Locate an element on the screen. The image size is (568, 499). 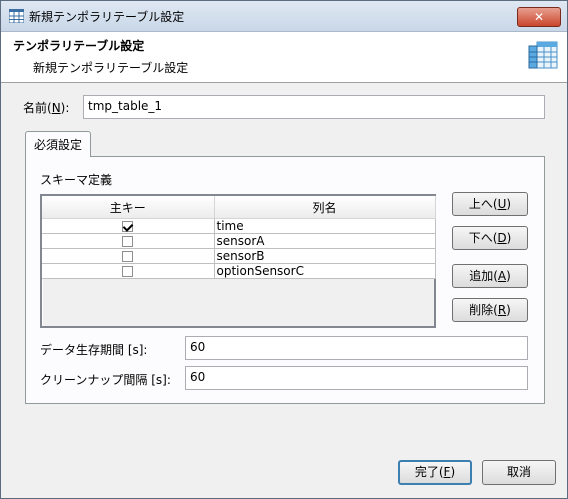
cleanup-label: クリーンナップ間隔 [s]: is located at coordinates (105, 380).